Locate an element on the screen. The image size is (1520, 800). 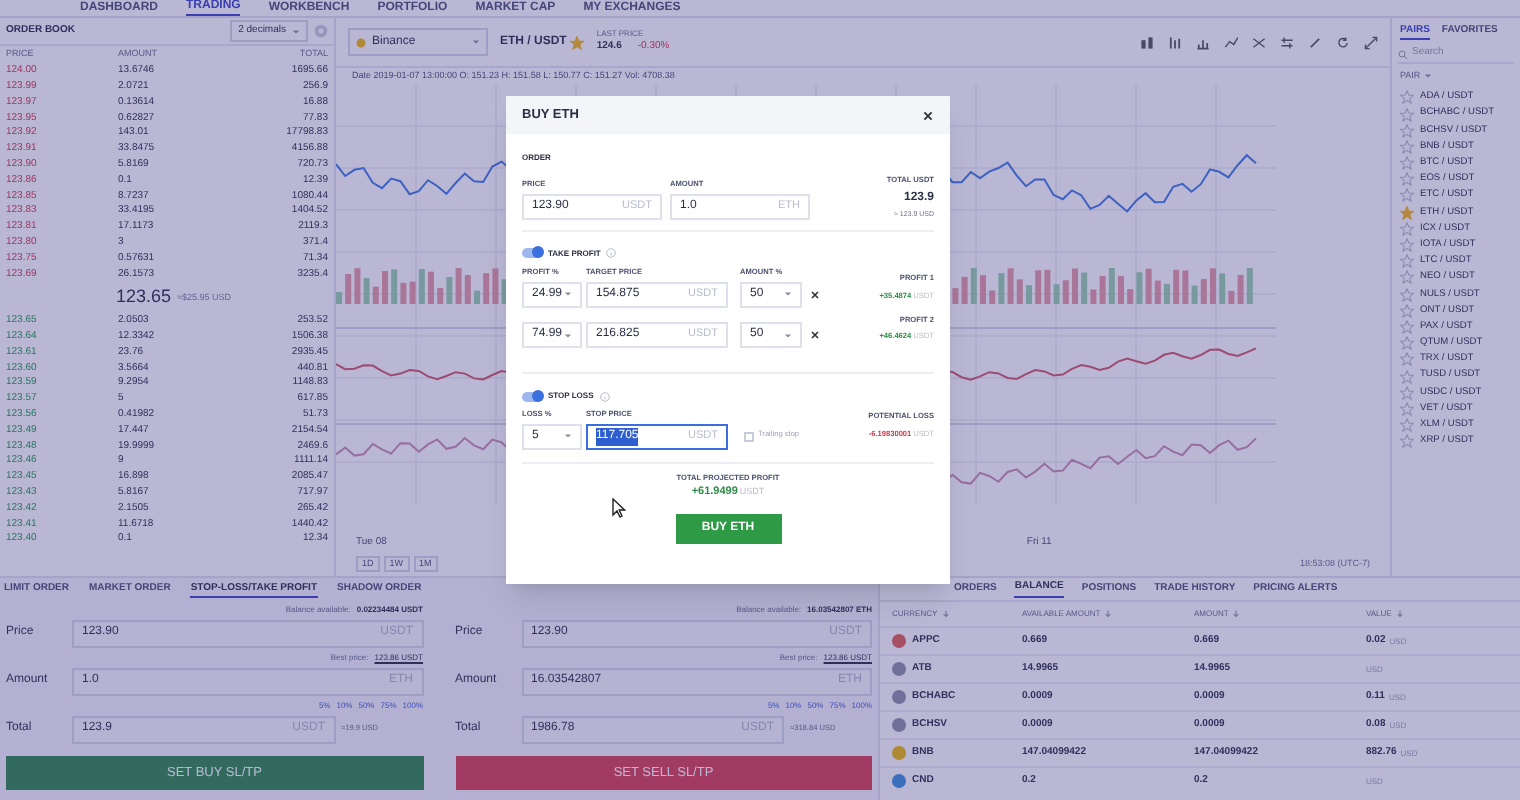
gear-icon is located at coordinates (321, 31).